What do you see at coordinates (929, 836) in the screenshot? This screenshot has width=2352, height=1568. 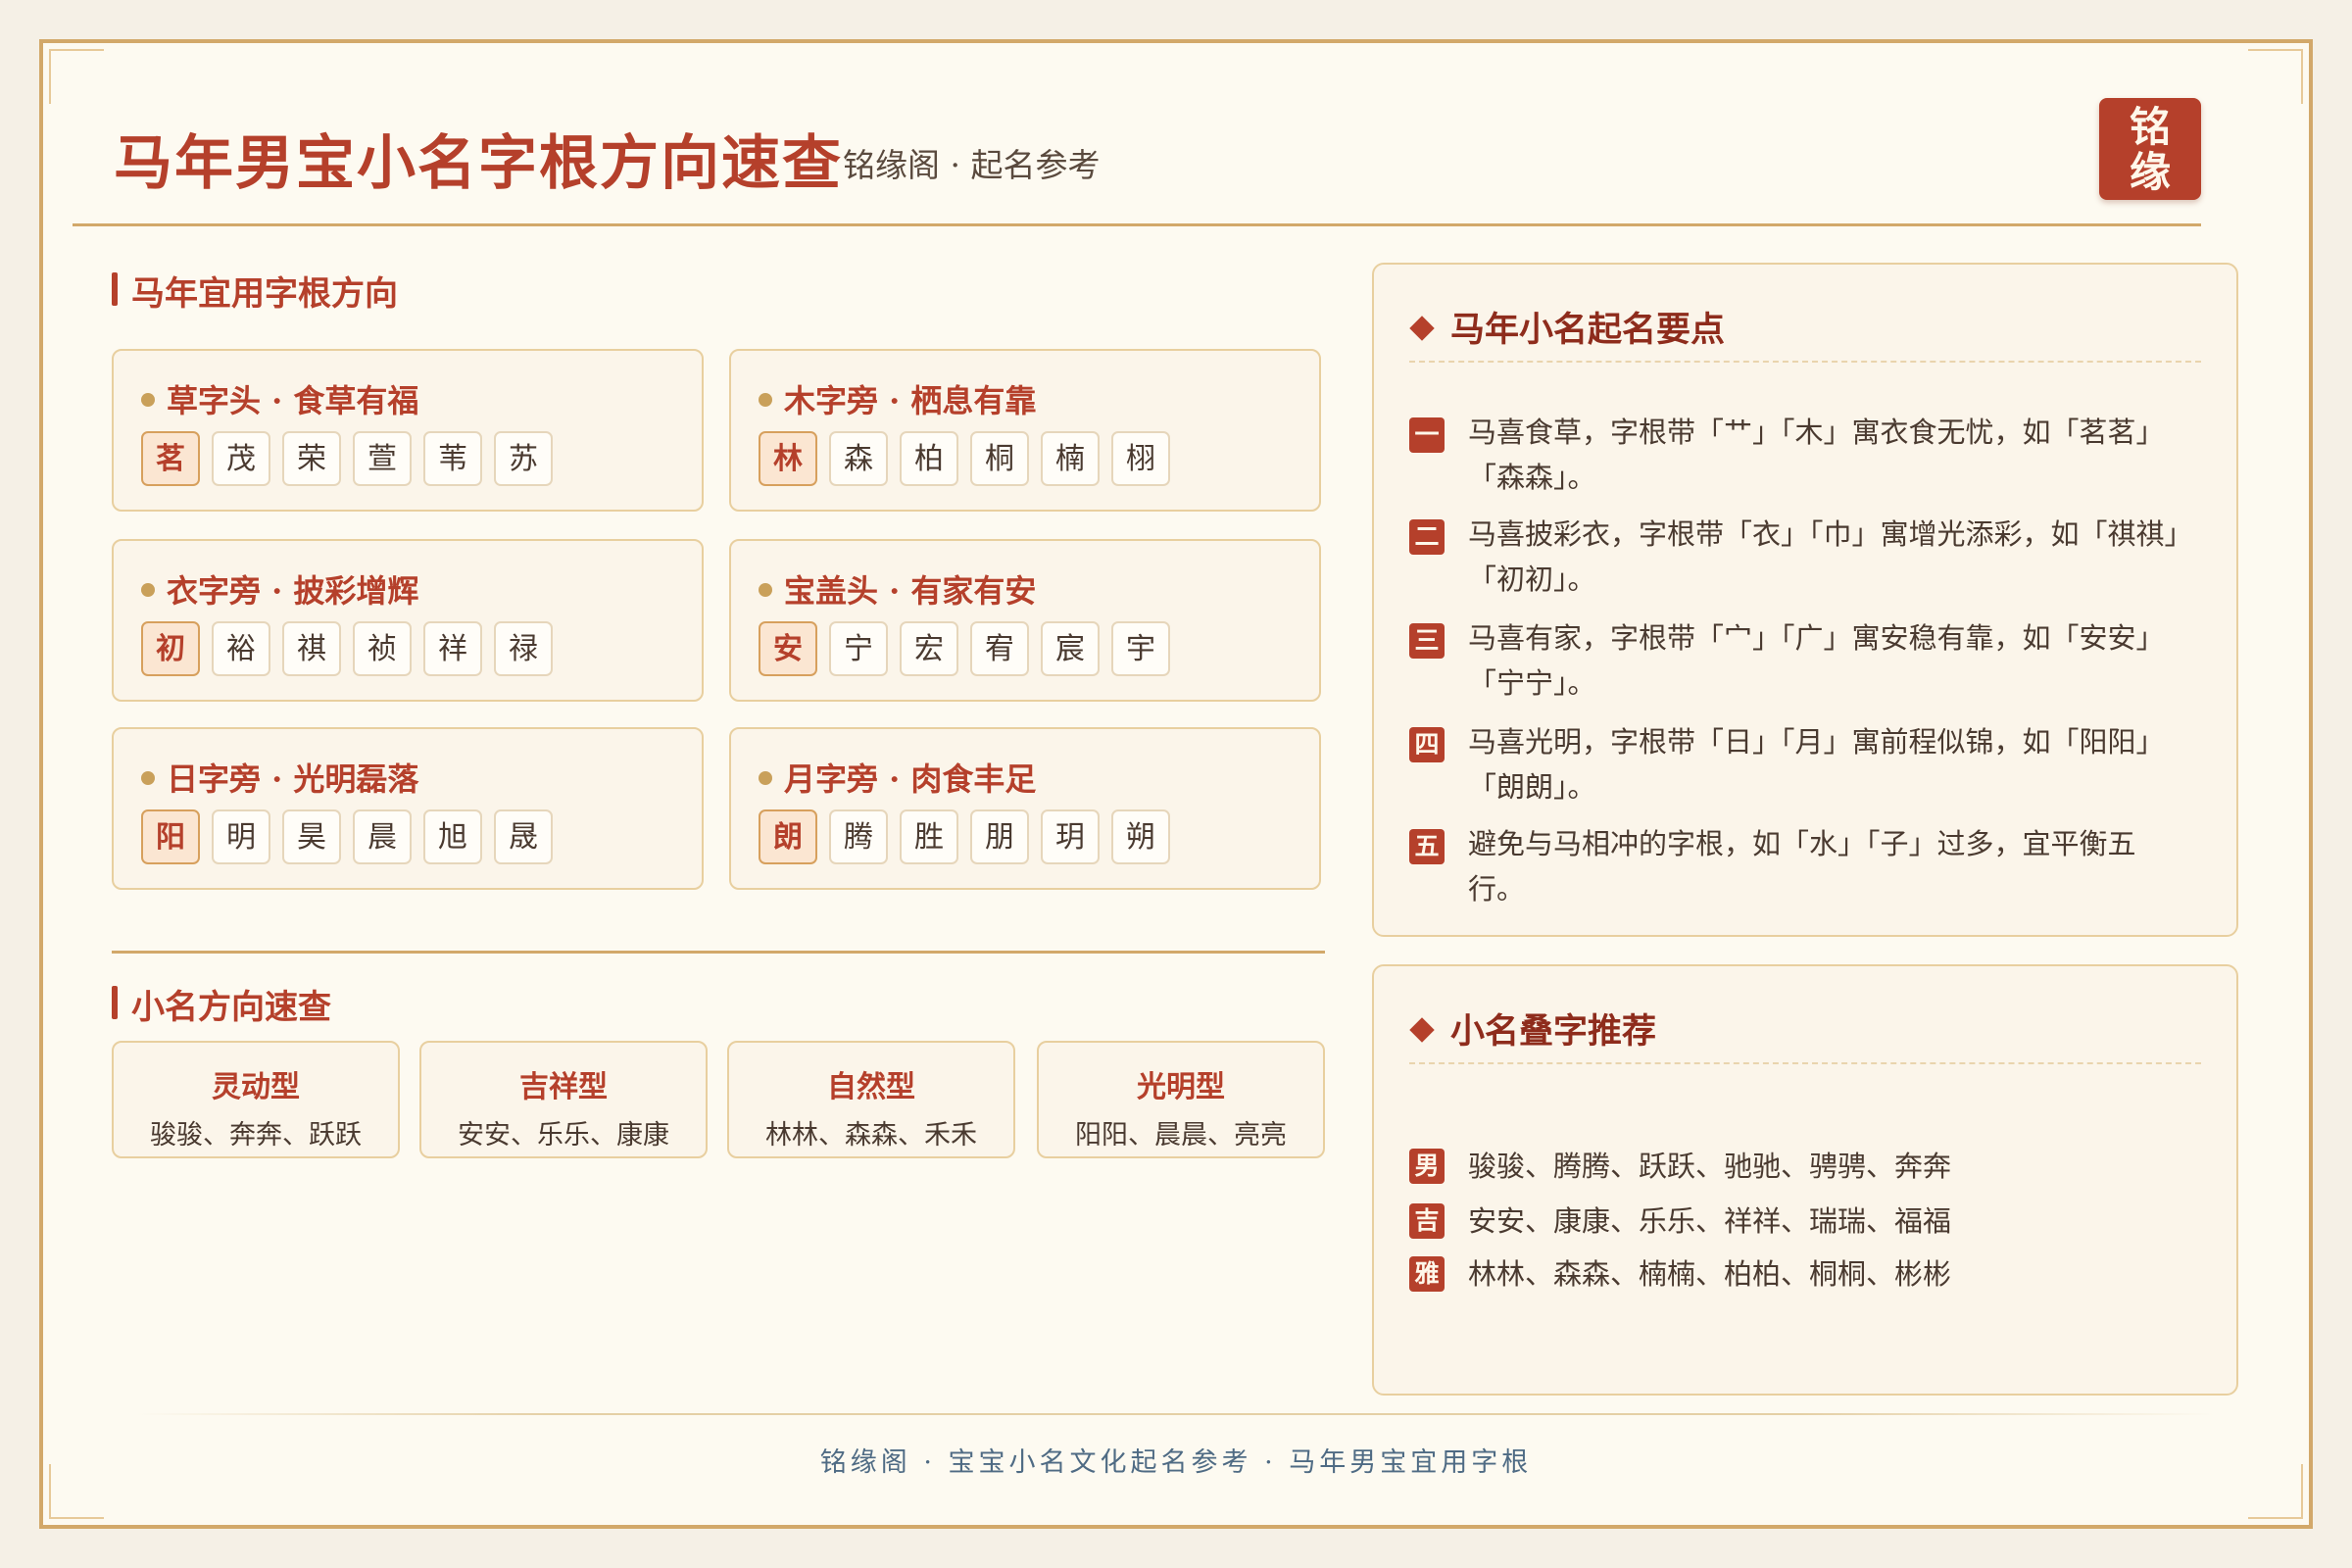 I see `char-tile: 胜` at bounding box center [929, 836].